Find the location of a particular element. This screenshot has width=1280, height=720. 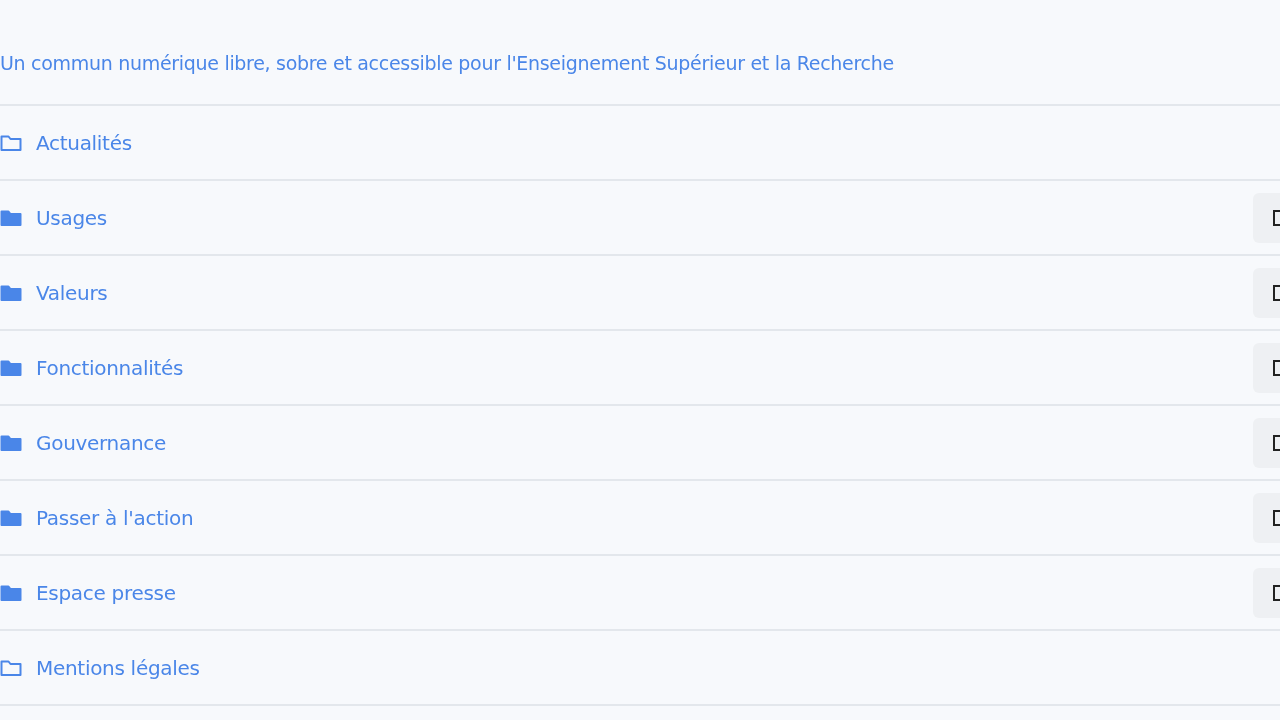

menu-link: Mentions légales is located at coordinates (100, 667).